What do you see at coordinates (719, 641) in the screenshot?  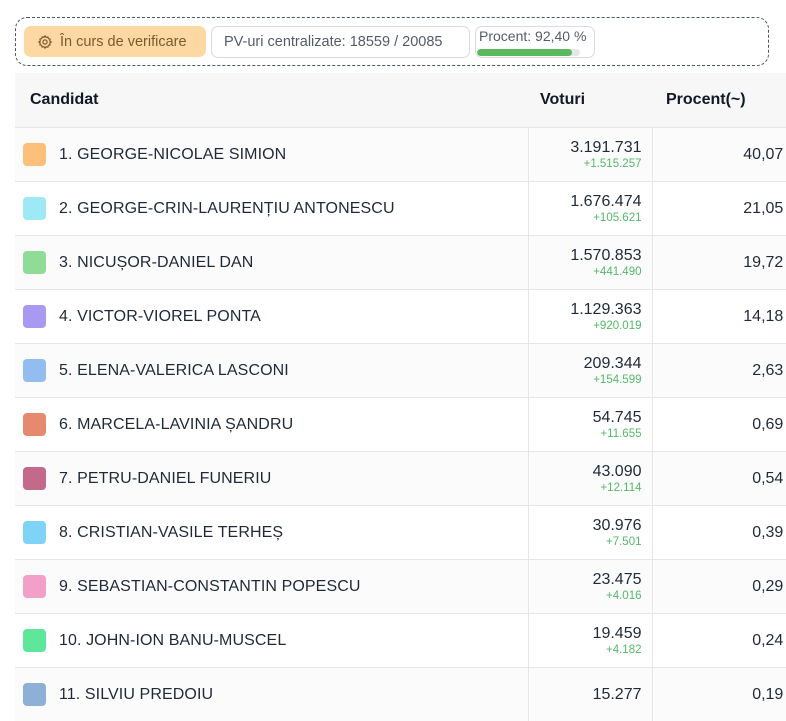 I see `percent-cell: 0,24 %` at bounding box center [719, 641].